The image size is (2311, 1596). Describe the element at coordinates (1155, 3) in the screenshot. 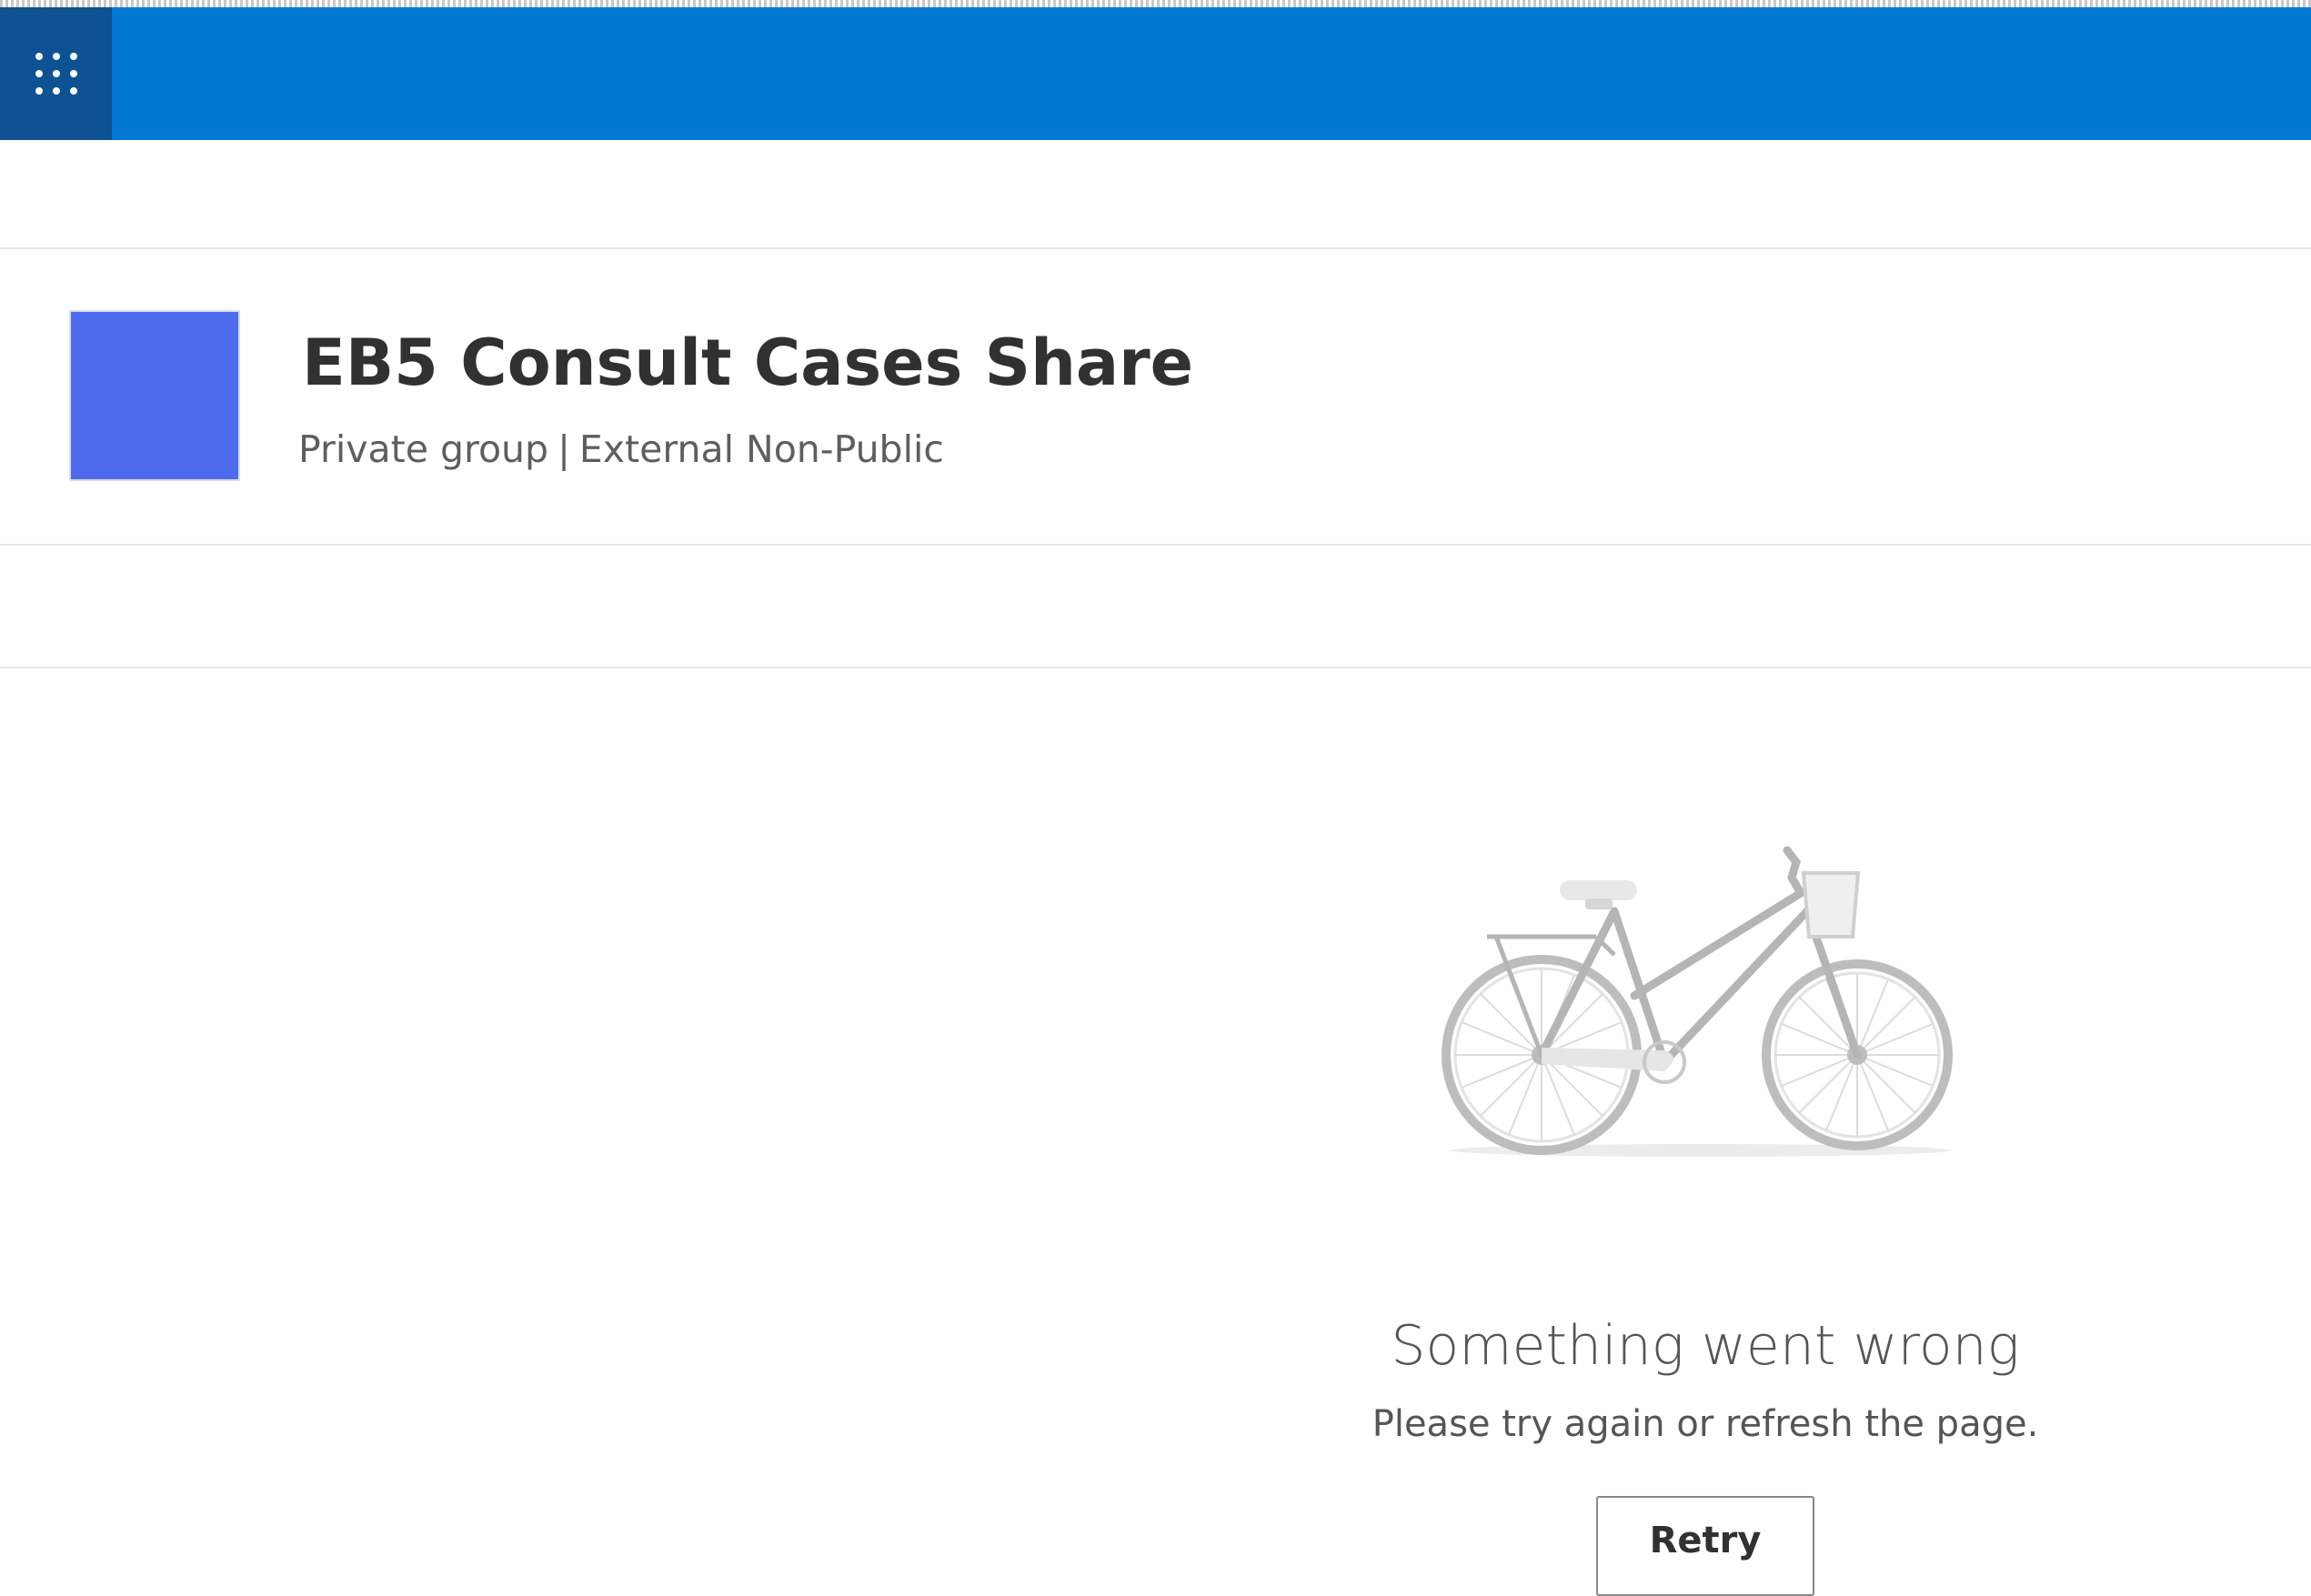

I see `top-border` at that location.